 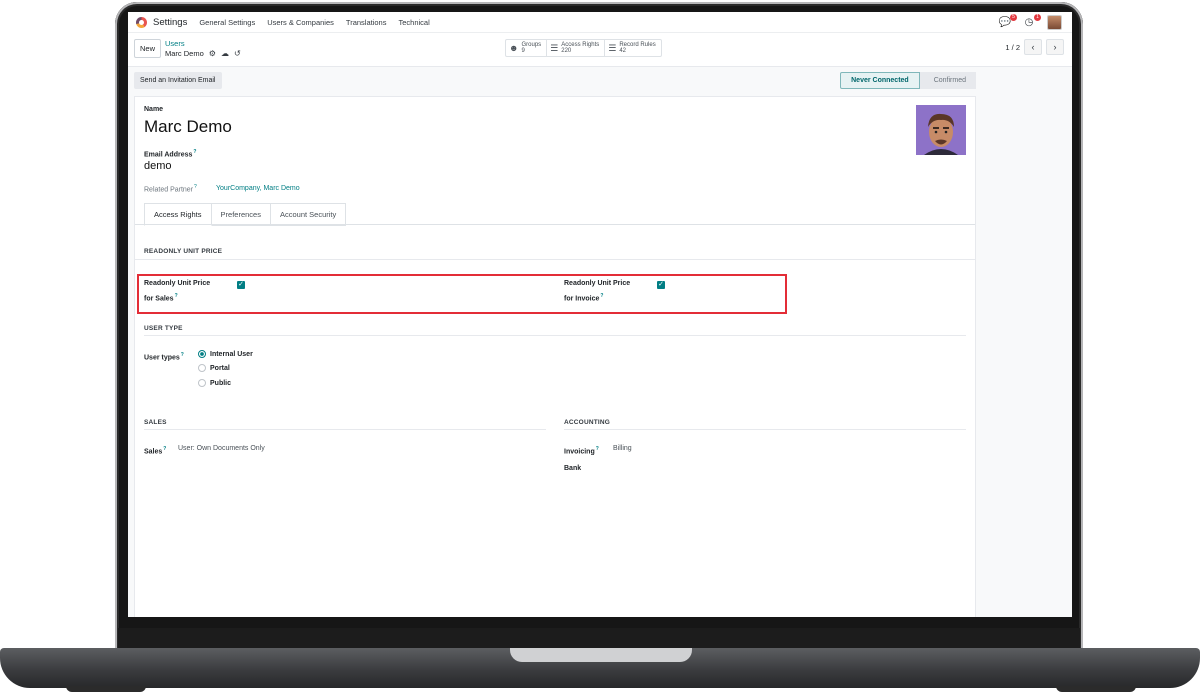 What do you see at coordinates (237, 53) in the screenshot?
I see `discard-icon: ↺` at bounding box center [237, 53].